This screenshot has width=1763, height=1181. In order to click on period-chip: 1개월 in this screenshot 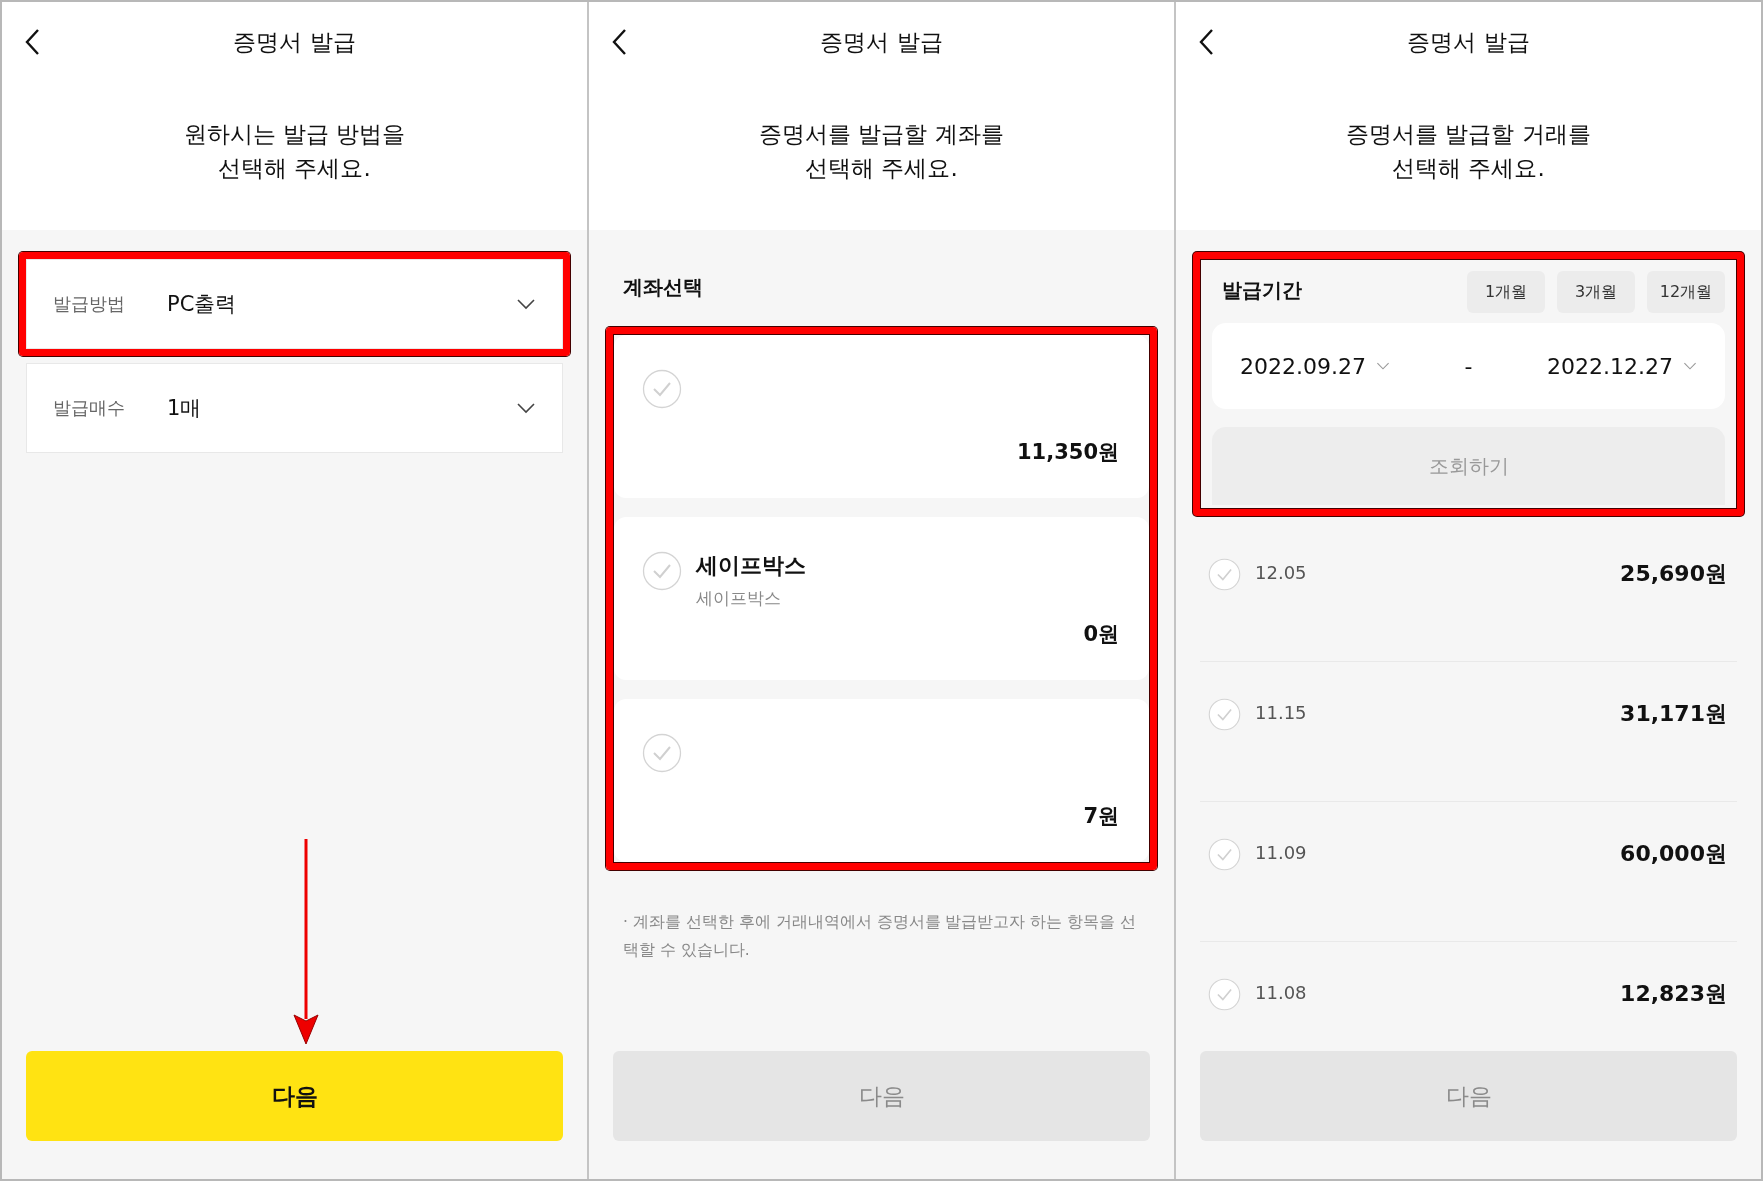, I will do `click(1506, 292)`.